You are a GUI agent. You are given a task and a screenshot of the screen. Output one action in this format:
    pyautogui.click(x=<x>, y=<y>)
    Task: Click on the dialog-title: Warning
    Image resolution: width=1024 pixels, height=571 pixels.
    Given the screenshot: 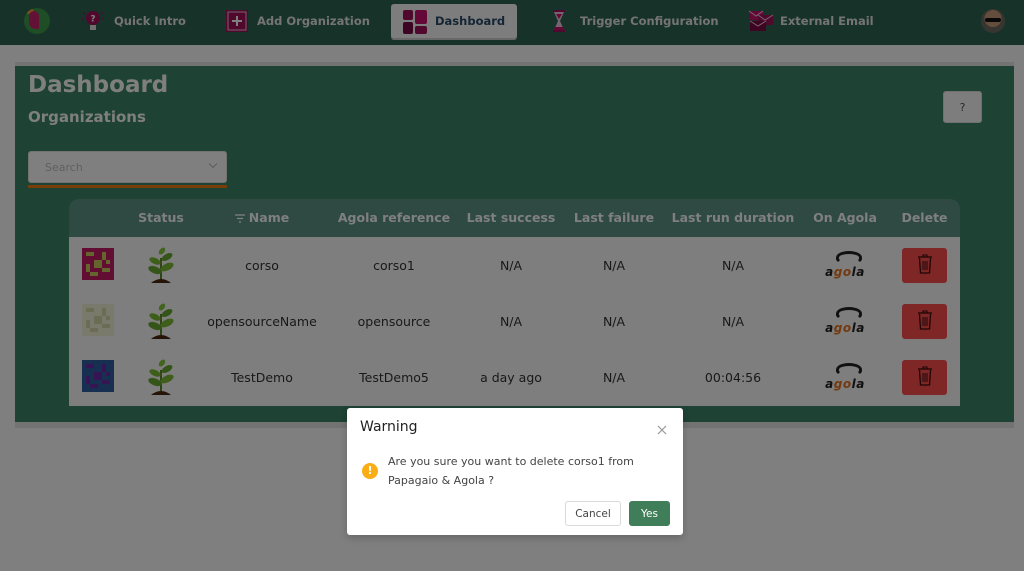 What is the action you would take?
    pyautogui.click(x=389, y=427)
    